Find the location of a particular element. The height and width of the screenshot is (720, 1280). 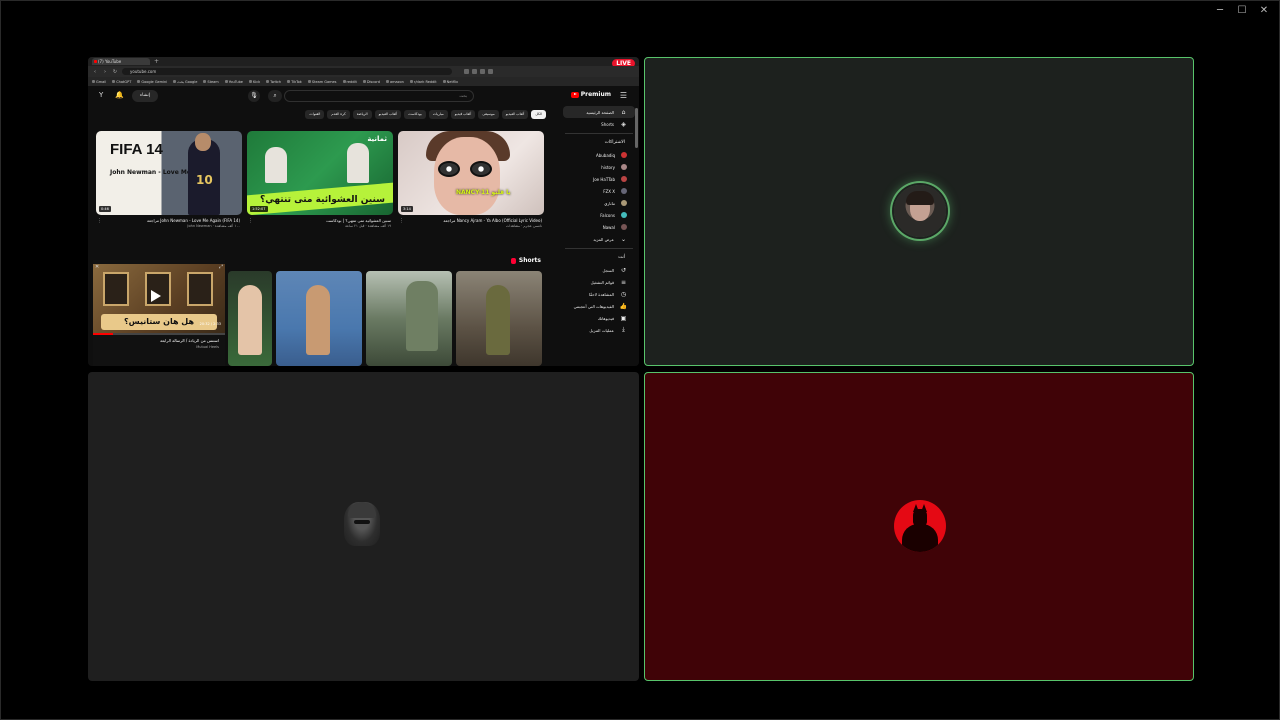

youtube-header: ☰ Premium بحث ⌕ 🎙 إنشاء 🔔 Y is located at coordinates (363, 96).